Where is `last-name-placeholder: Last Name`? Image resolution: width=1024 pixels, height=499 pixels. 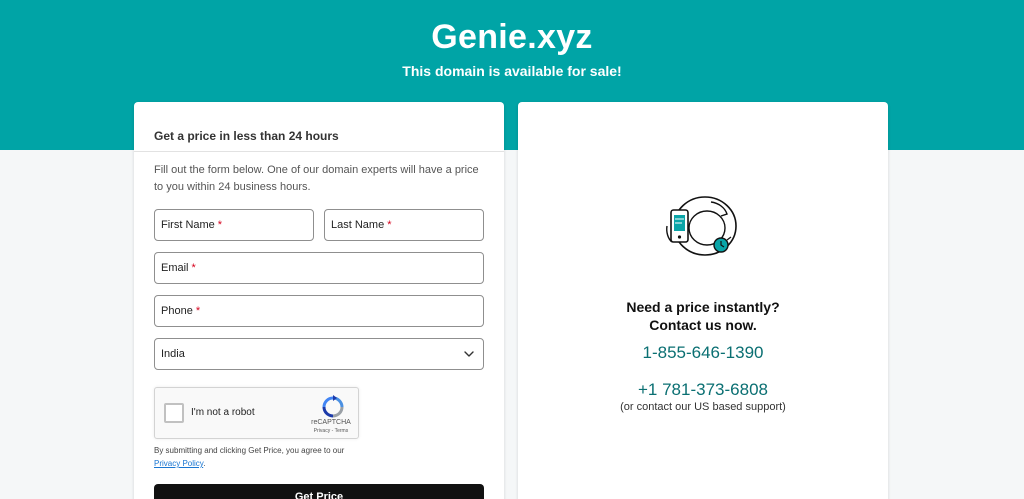
last-name-placeholder: Last Name is located at coordinates (358, 225).